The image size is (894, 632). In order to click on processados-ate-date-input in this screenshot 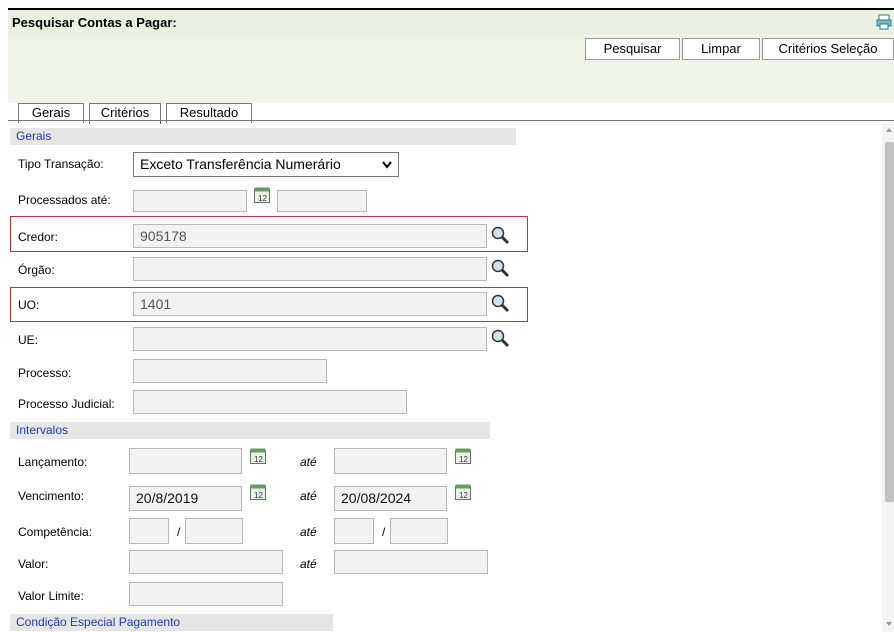, I will do `click(190, 201)`.